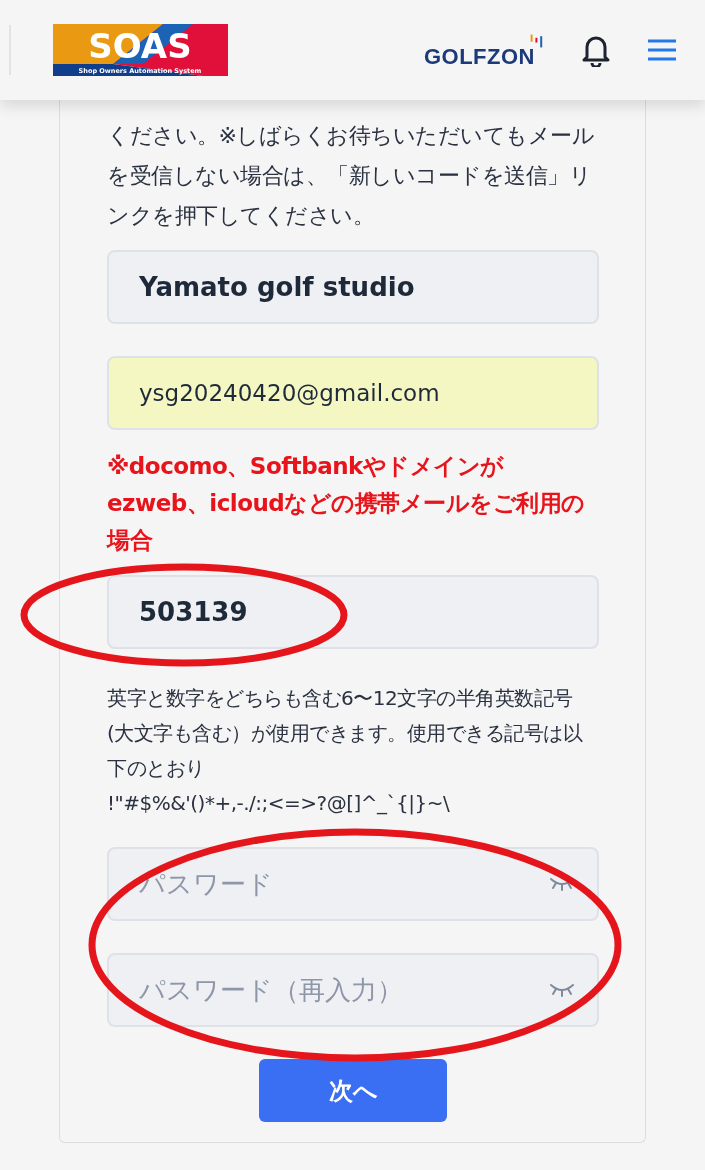  Describe the element at coordinates (351, 176) in the screenshot. I see `instruction-text: ください。※しばらくお待ちいただいてもメールを受信しない場合は、「新しいコードを送信」リンクを押下してください。` at that location.